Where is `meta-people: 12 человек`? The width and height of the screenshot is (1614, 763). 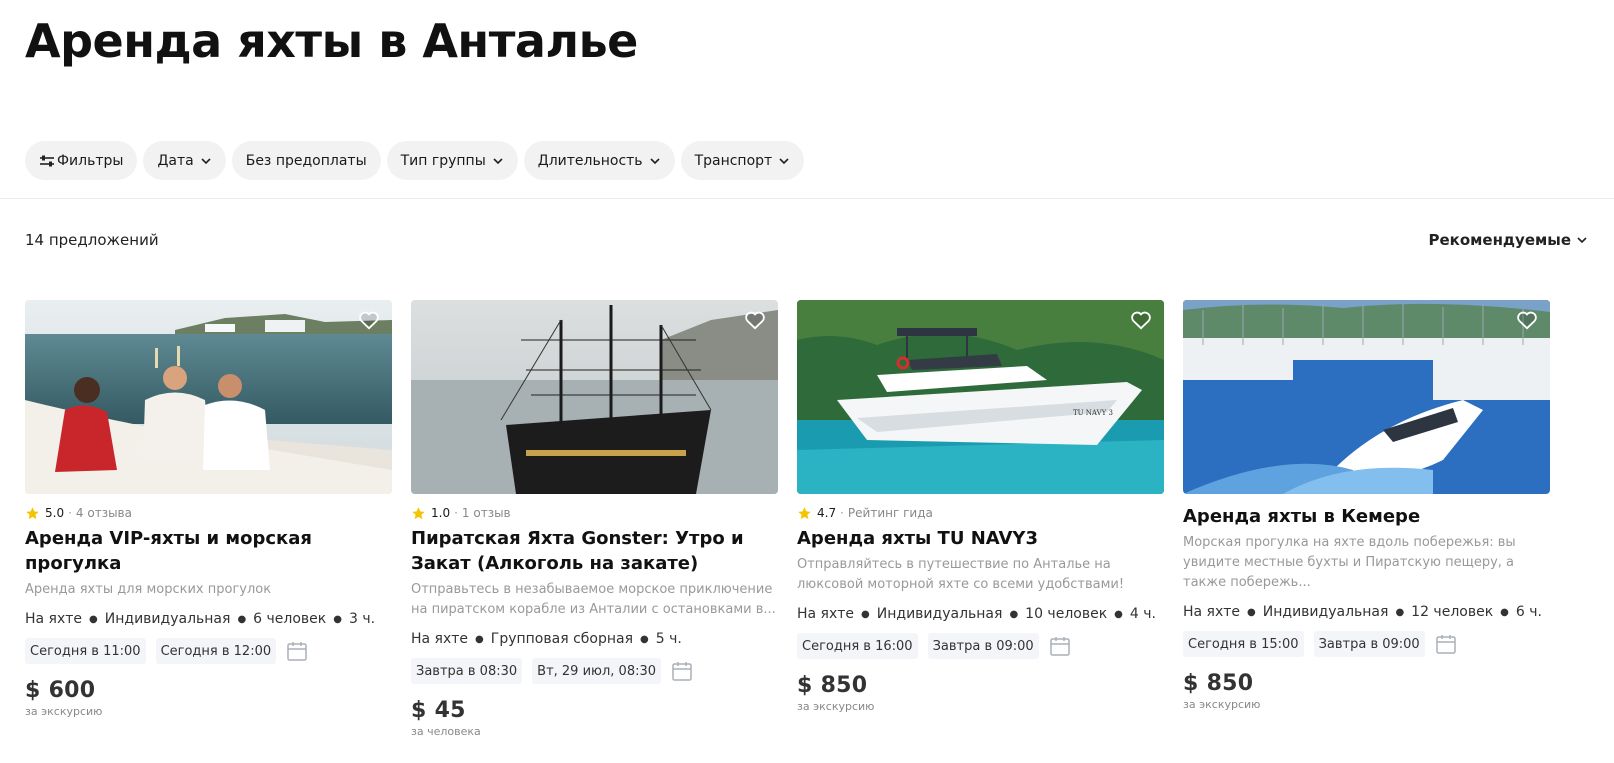
meta-people: 12 человек is located at coordinates (1452, 612).